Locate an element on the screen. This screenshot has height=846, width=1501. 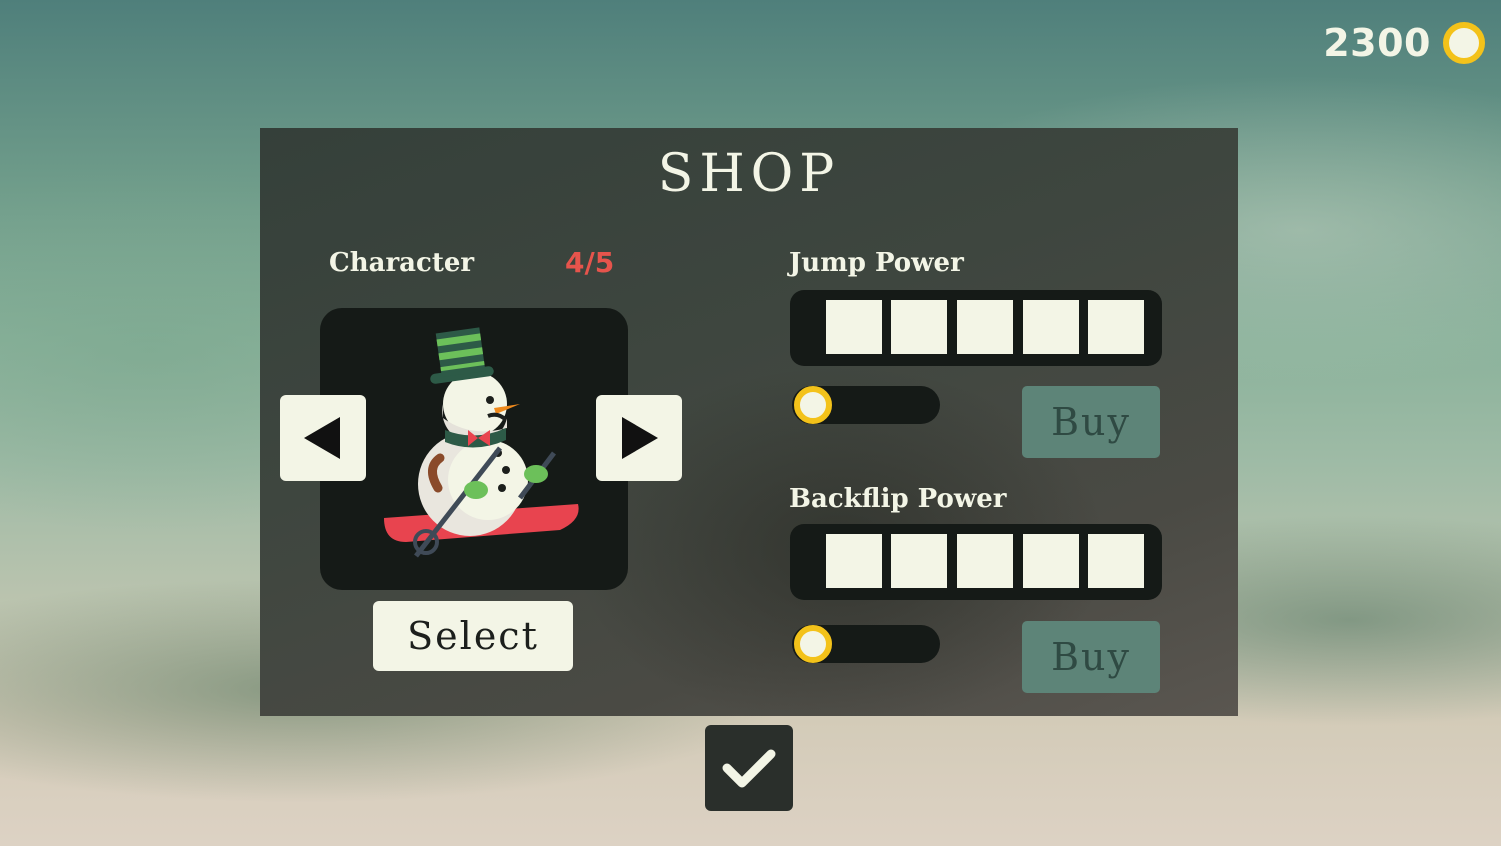
snowman-skier-icon is located at coordinates (481, 442).